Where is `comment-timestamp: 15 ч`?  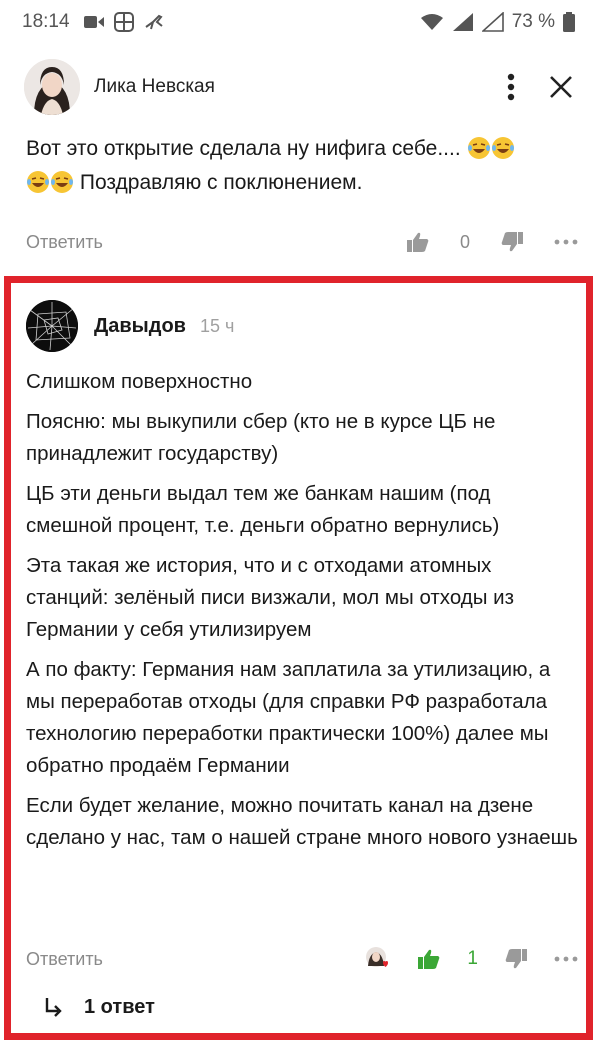 comment-timestamp: 15 ч is located at coordinates (217, 325).